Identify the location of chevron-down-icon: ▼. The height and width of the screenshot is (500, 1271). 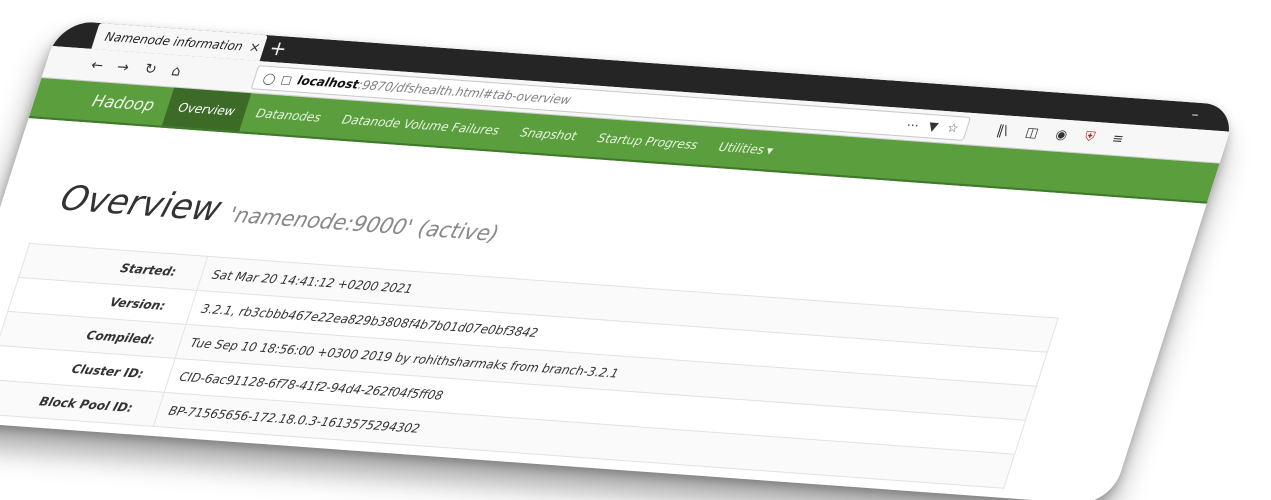
(770, 150).